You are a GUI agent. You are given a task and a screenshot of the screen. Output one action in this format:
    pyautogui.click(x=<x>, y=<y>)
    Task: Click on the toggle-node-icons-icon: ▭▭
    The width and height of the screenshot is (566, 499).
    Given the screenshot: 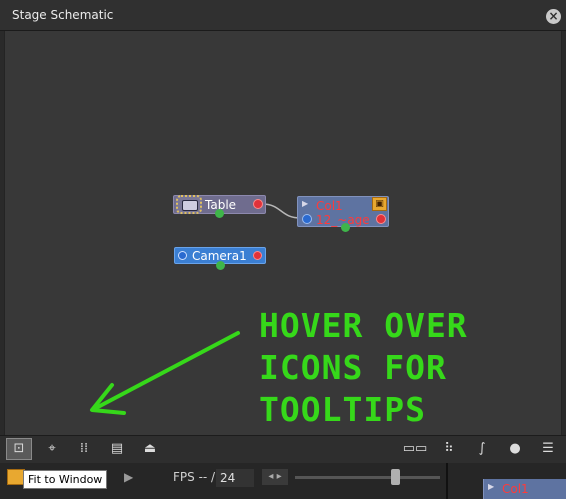 What is the action you would take?
    pyautogui.click(x=415, y=449)
    